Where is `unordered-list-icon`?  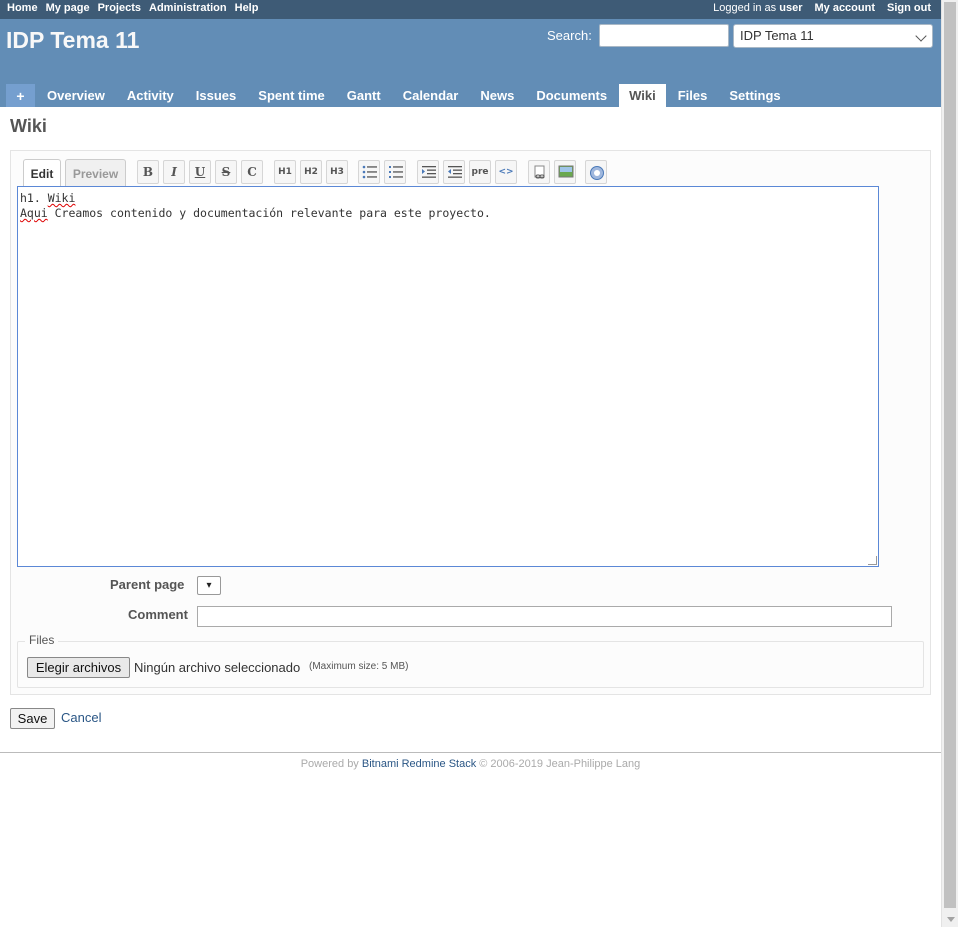 unordered-list-icon is located at coordinates (369, 172).